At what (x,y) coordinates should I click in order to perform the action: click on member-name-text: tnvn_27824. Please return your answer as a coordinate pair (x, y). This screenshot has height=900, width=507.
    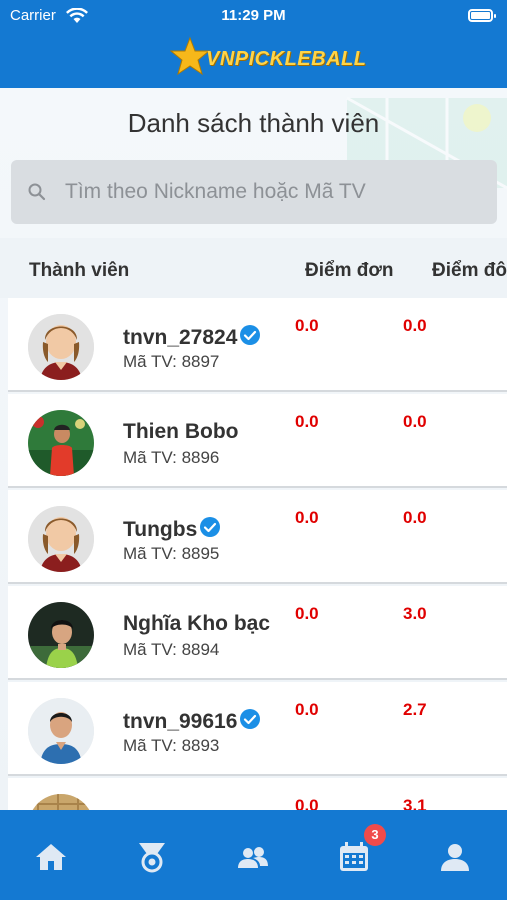
    Looking at the image, I should click on (180, 337).